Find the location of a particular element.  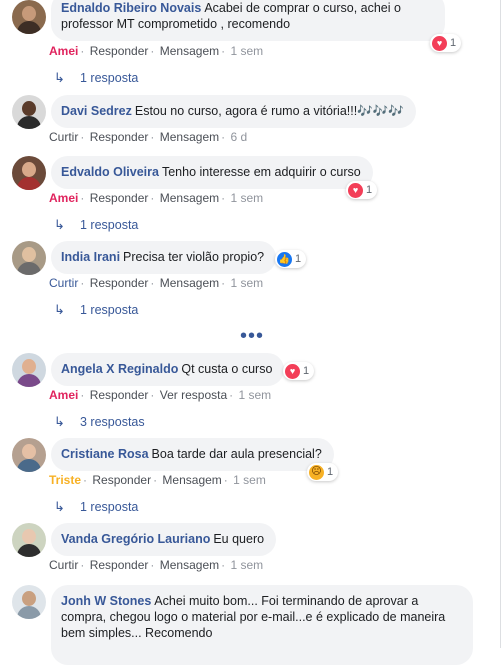

comment-text: Qt custa o curso is located at coordinates (227, 369).